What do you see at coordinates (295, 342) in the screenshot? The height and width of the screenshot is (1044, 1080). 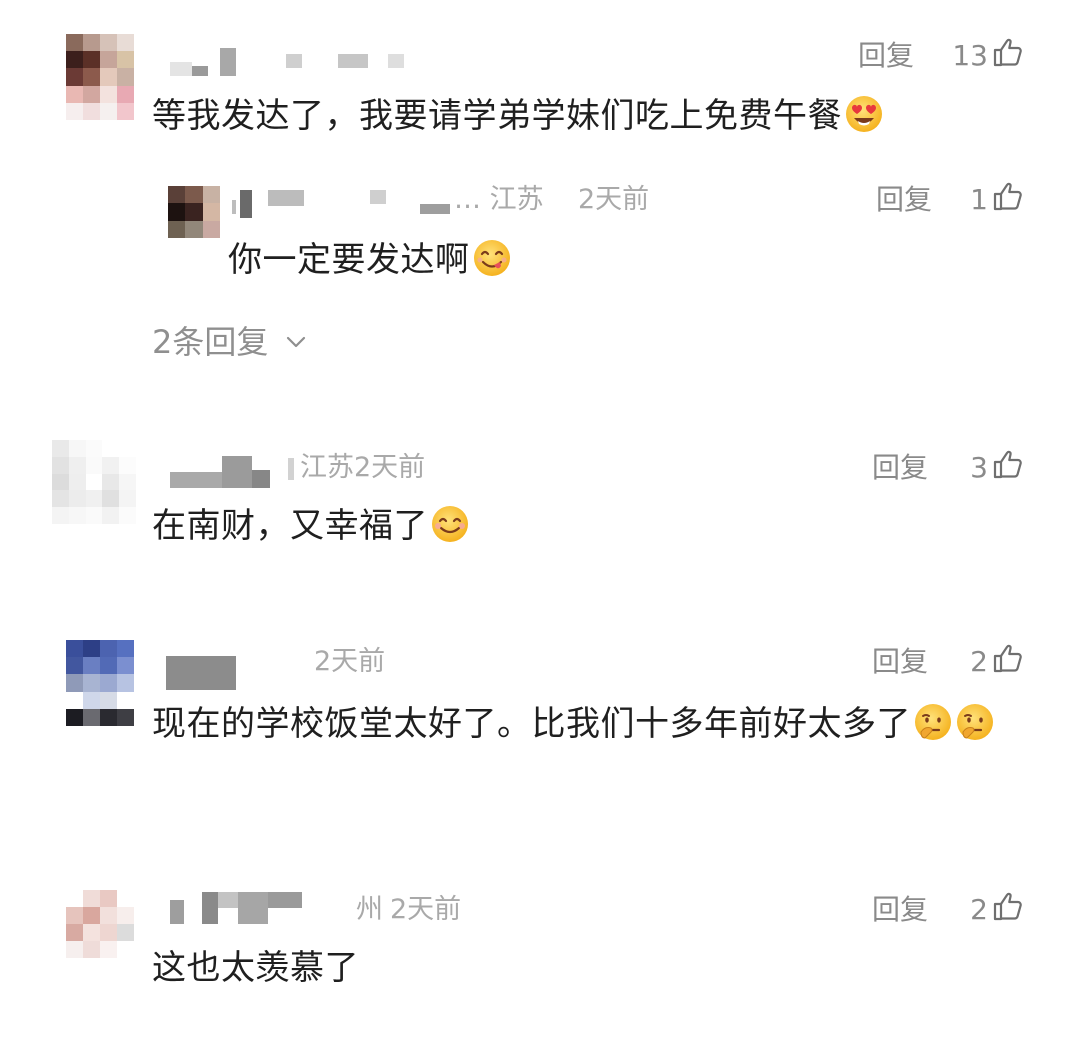 I see `chevron-down-icon` at bounding box center [295, 342].